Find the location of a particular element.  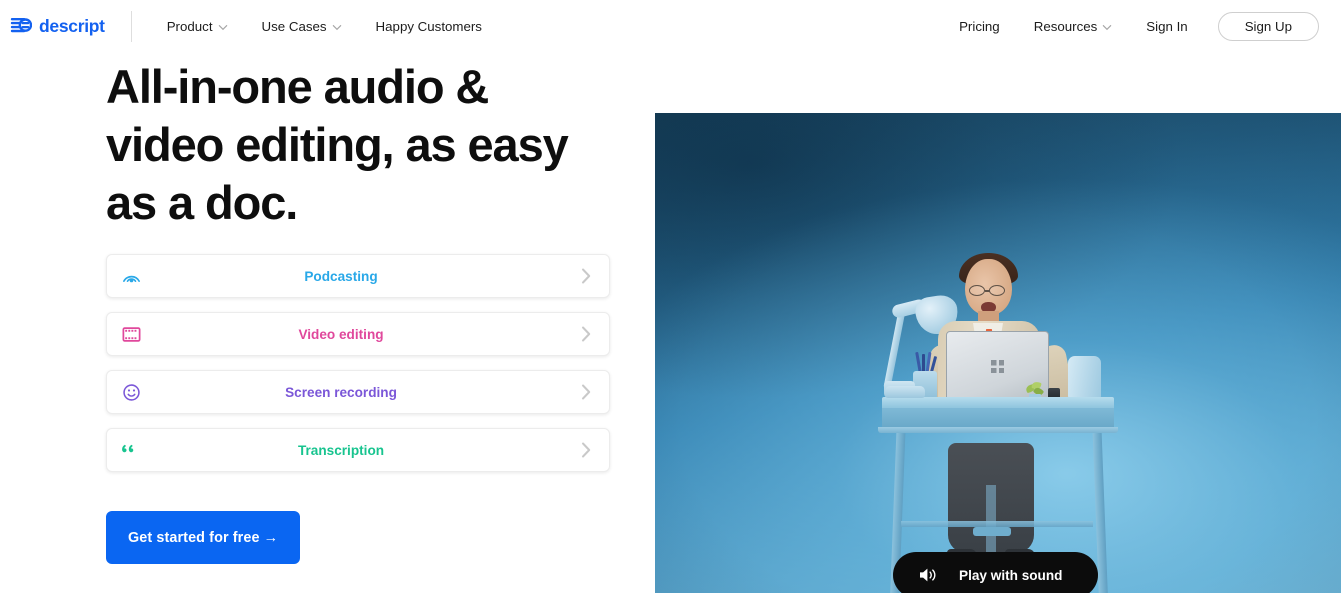

nav-item-sign-in: Sign In is located at coordinates (1166, 26).